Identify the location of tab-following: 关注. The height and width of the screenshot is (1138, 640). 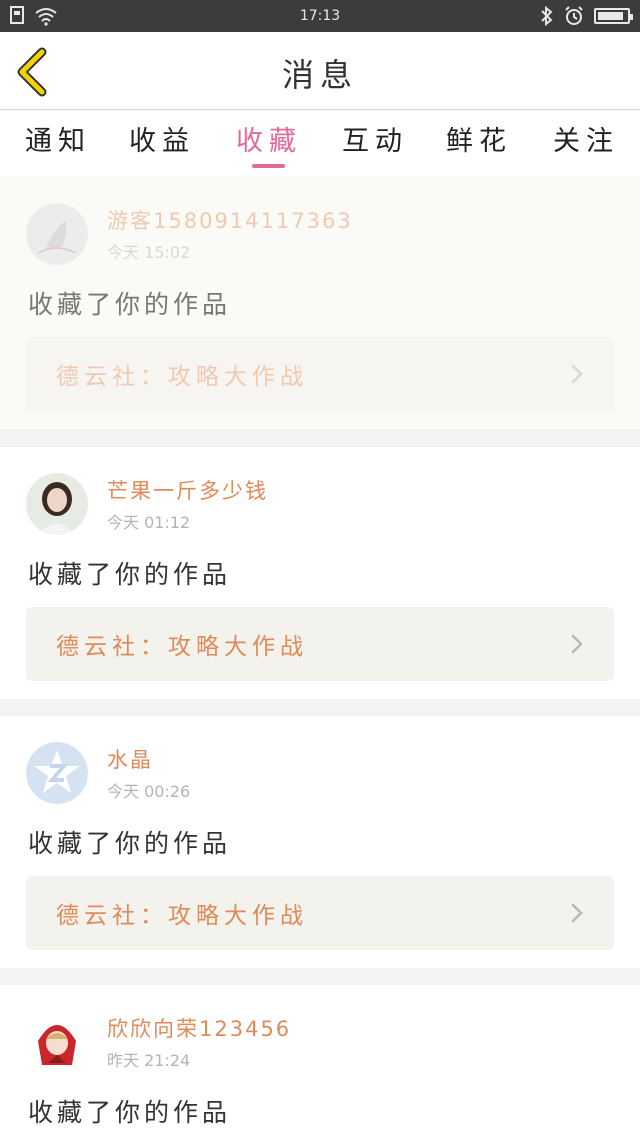
(586, 138).